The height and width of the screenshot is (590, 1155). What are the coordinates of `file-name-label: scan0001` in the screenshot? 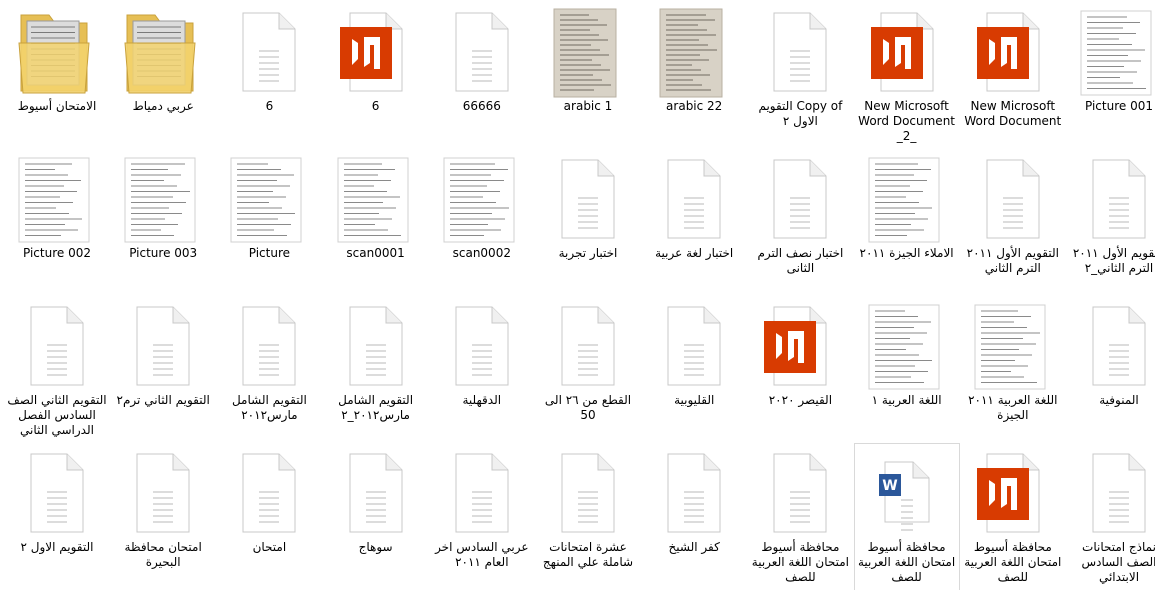 It's located at (375, 253).